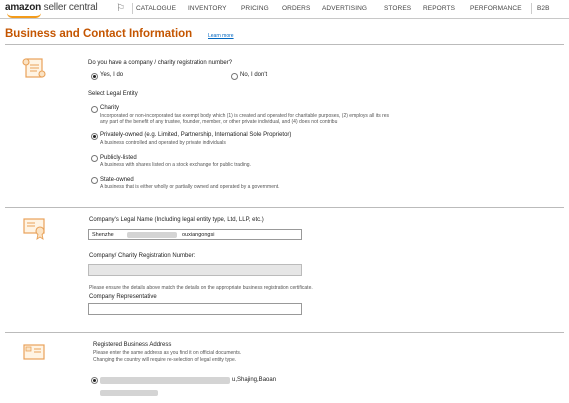  I want to click on legal-name-value-end: ouxiangongsi, so click(198, 235).